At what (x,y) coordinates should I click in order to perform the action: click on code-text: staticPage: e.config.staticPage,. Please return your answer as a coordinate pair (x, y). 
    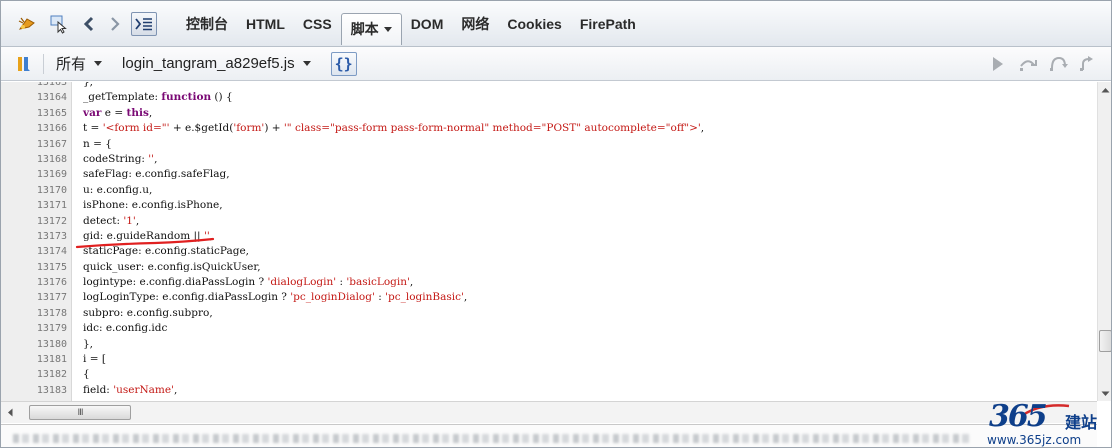
    Looking at the image, I should click on (166, 251).